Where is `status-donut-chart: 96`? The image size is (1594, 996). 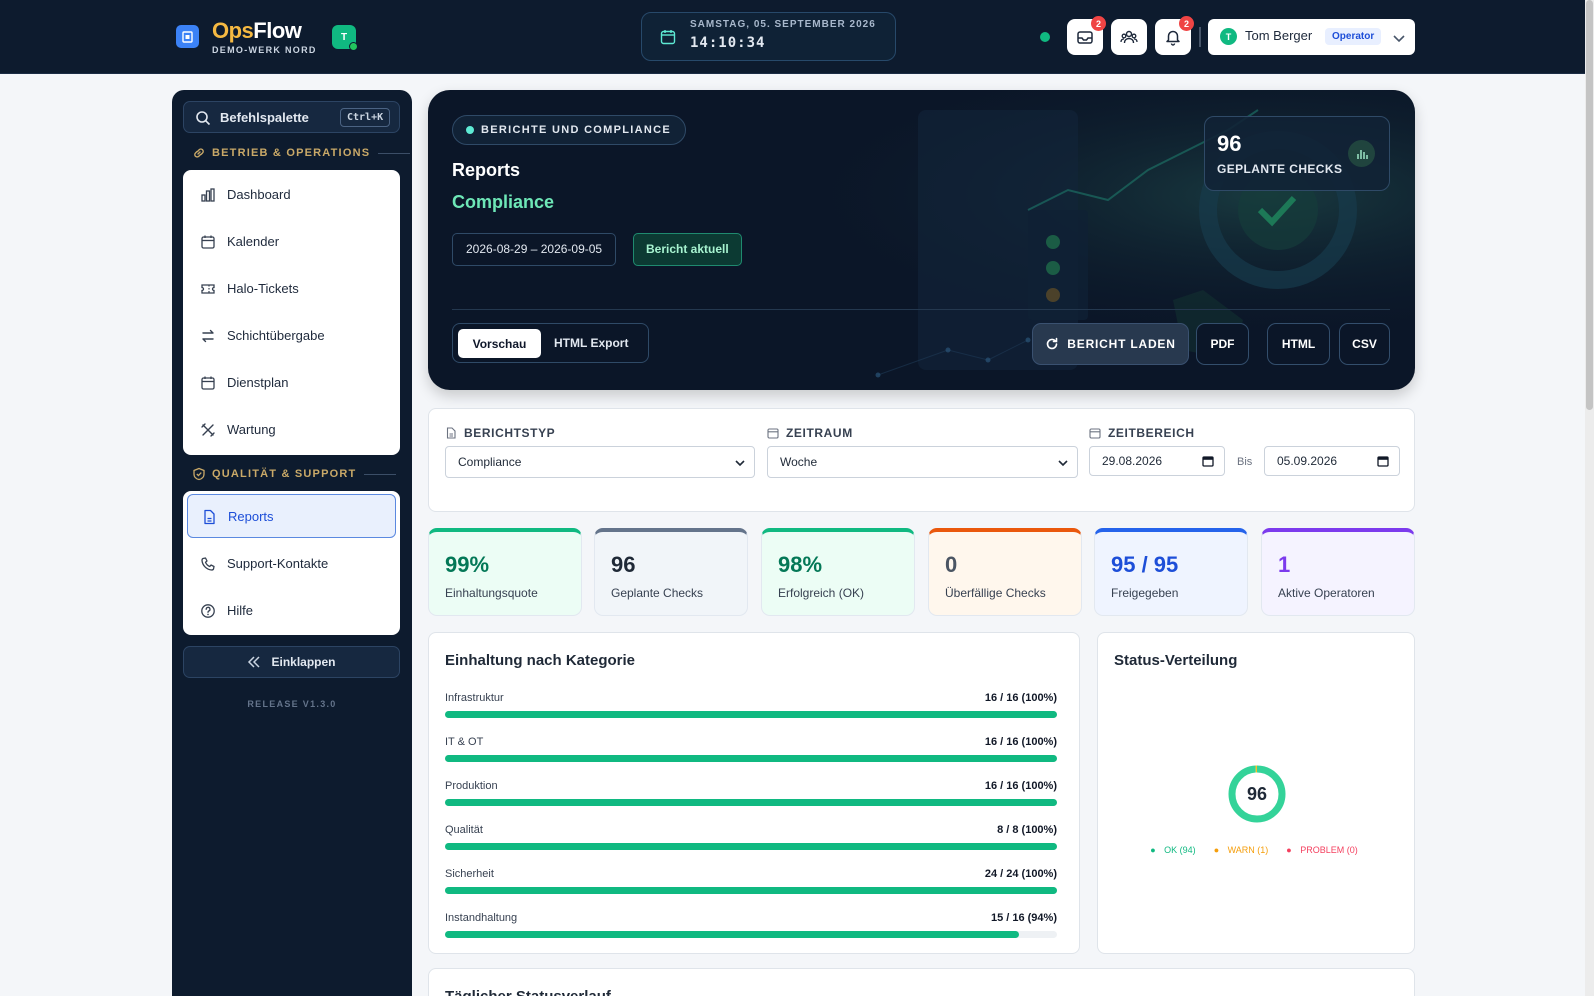
status-donut-chart: 96 is located at coordinates (1257, 794).